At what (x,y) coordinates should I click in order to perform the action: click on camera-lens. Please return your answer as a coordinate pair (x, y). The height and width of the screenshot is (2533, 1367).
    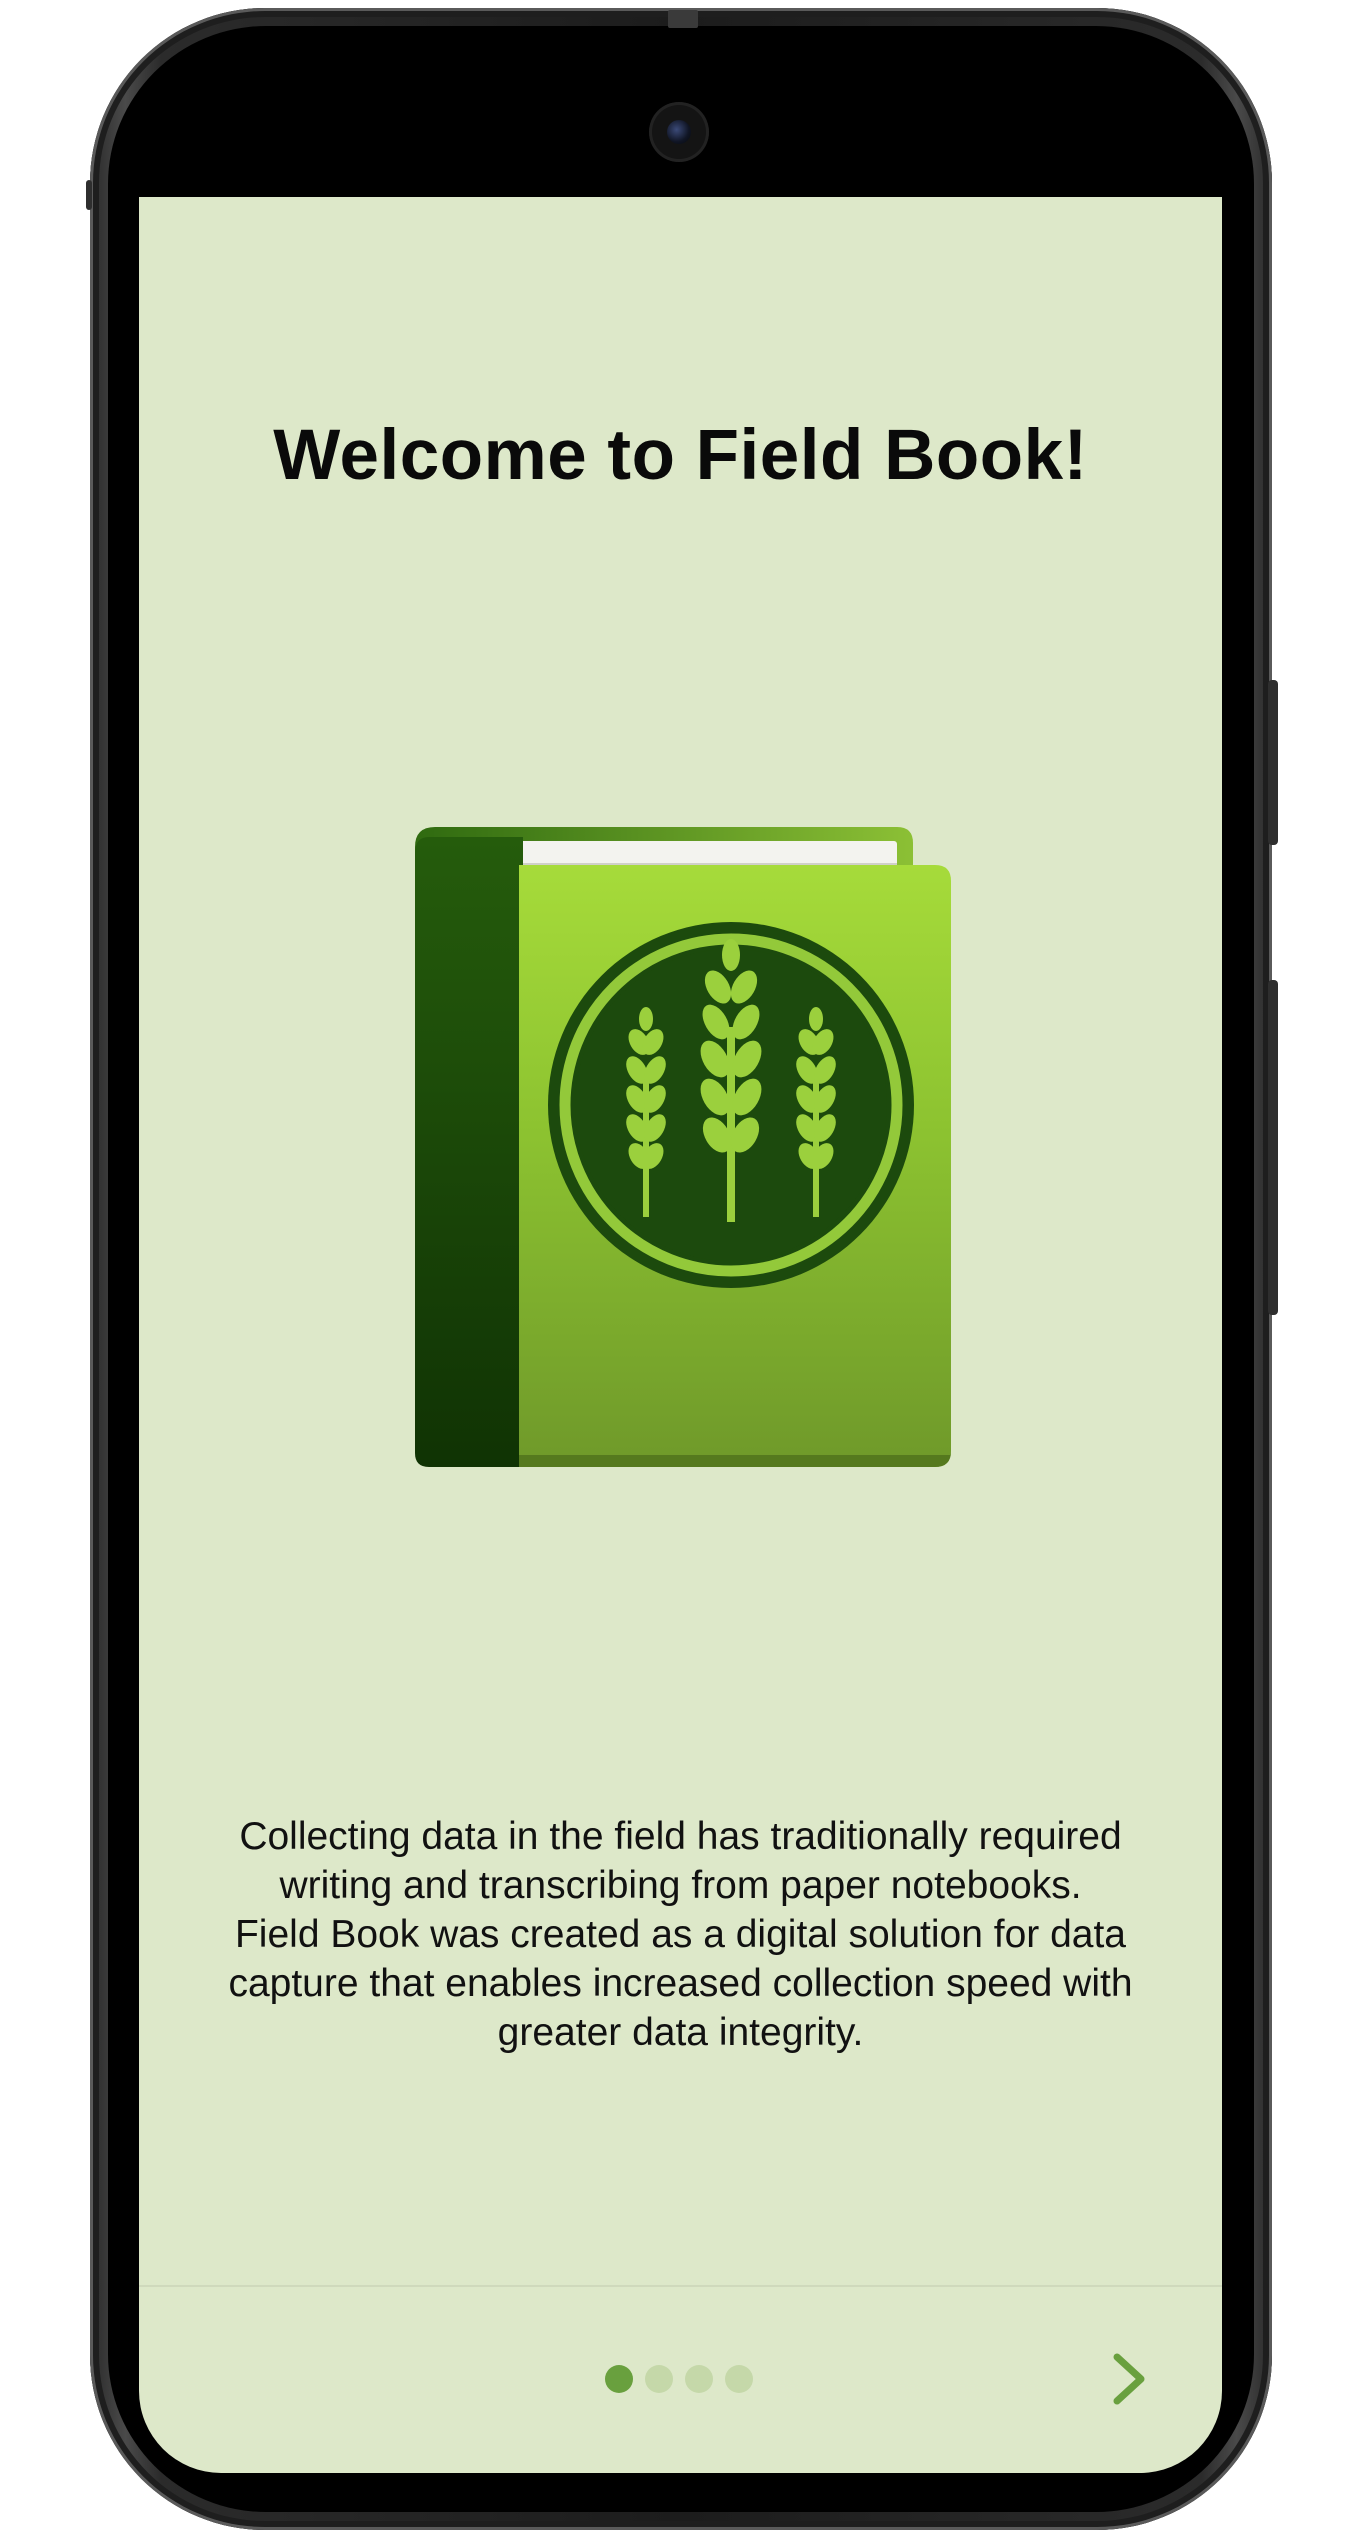
    Looking at the image, I should click on (679, 132).